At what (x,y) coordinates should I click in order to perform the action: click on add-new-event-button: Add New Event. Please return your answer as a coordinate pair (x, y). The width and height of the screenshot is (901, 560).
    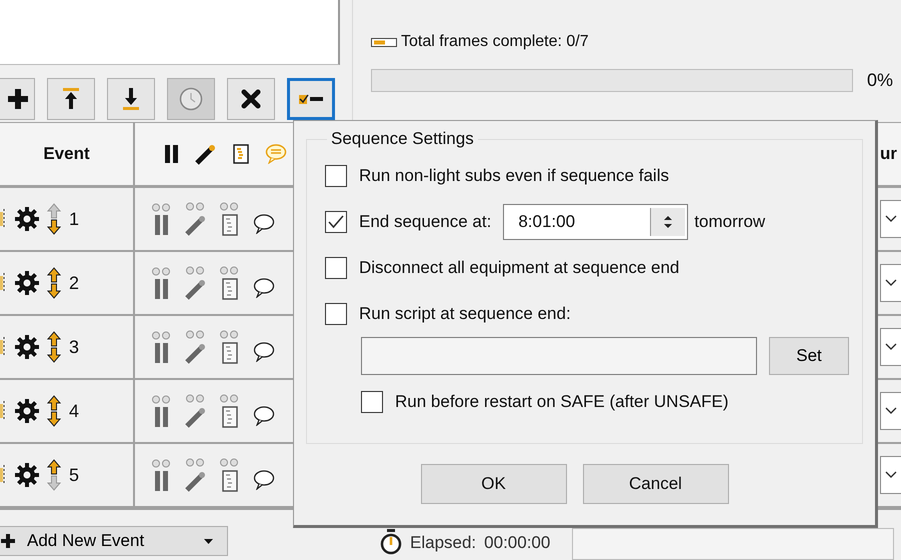
    Looking at the image, I should click on (114, 541).